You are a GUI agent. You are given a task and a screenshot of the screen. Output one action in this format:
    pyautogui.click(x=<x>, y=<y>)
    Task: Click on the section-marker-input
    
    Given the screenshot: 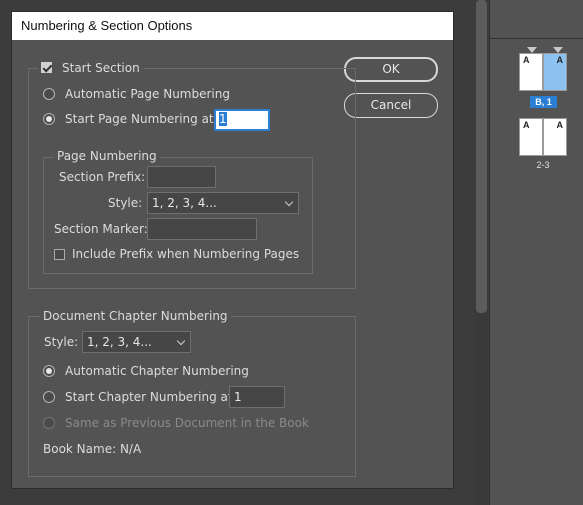 What is the action you would take?
    pyautogui.click(x=202, y=229)
    